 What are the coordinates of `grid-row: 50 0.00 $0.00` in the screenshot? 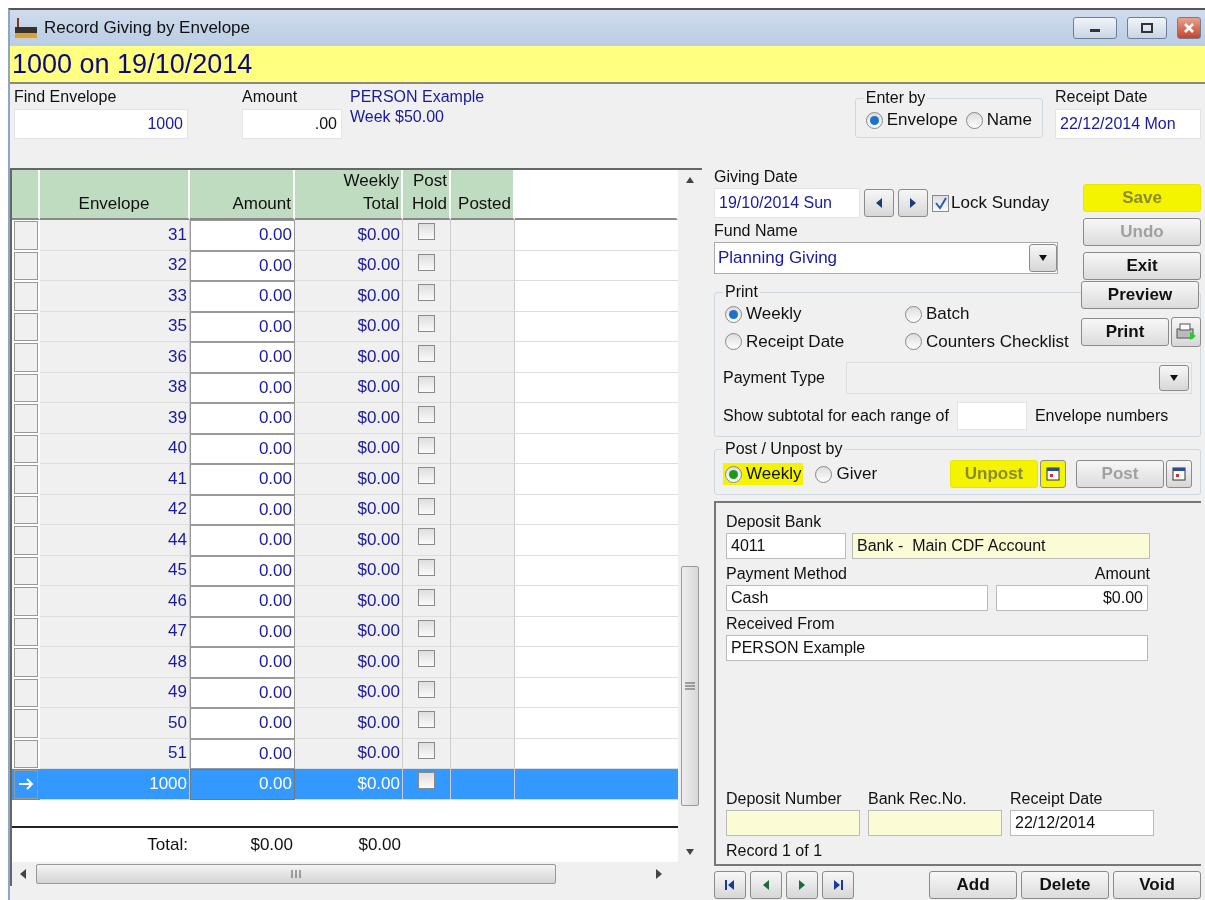 It's located at (345, 723).